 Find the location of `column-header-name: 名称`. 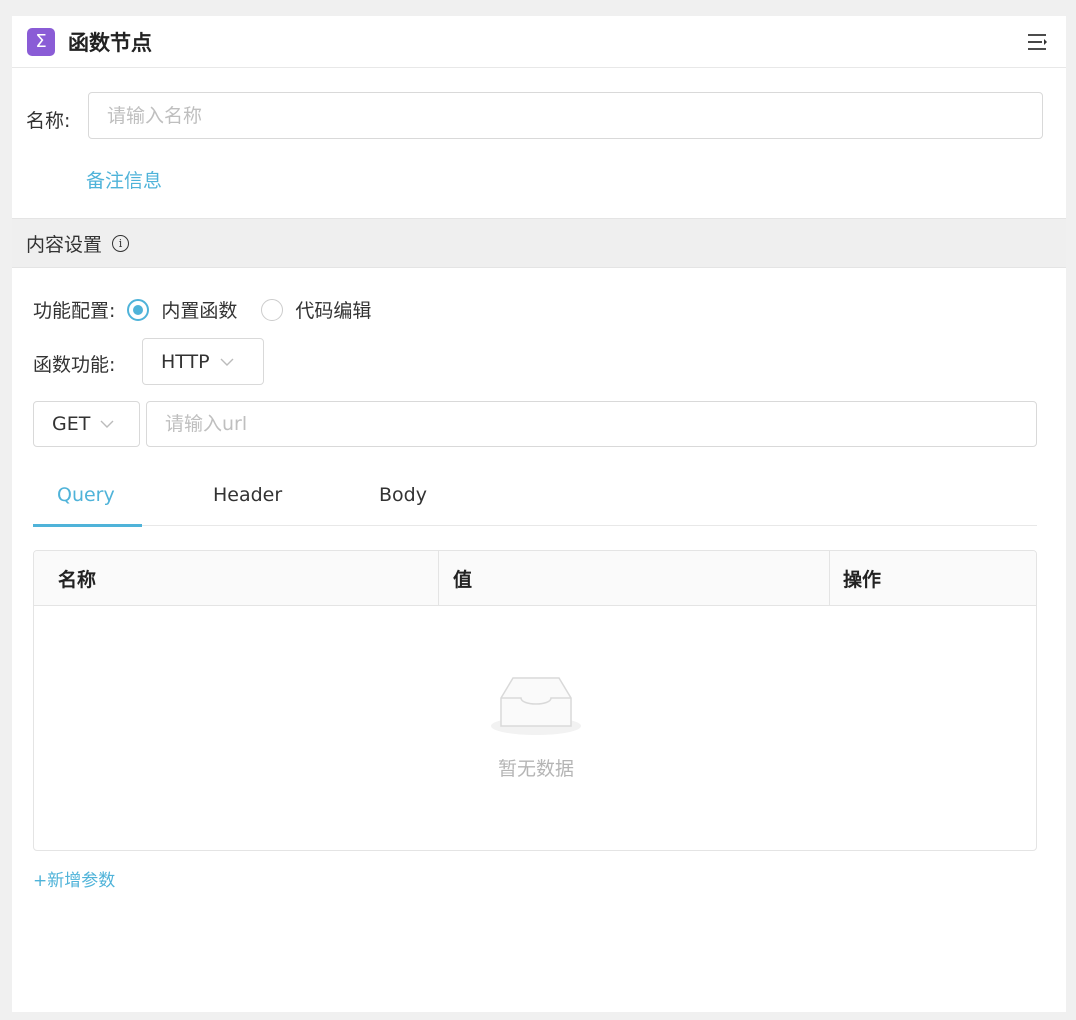

column-header-name: 名称 is located at coordinates (236, 578).